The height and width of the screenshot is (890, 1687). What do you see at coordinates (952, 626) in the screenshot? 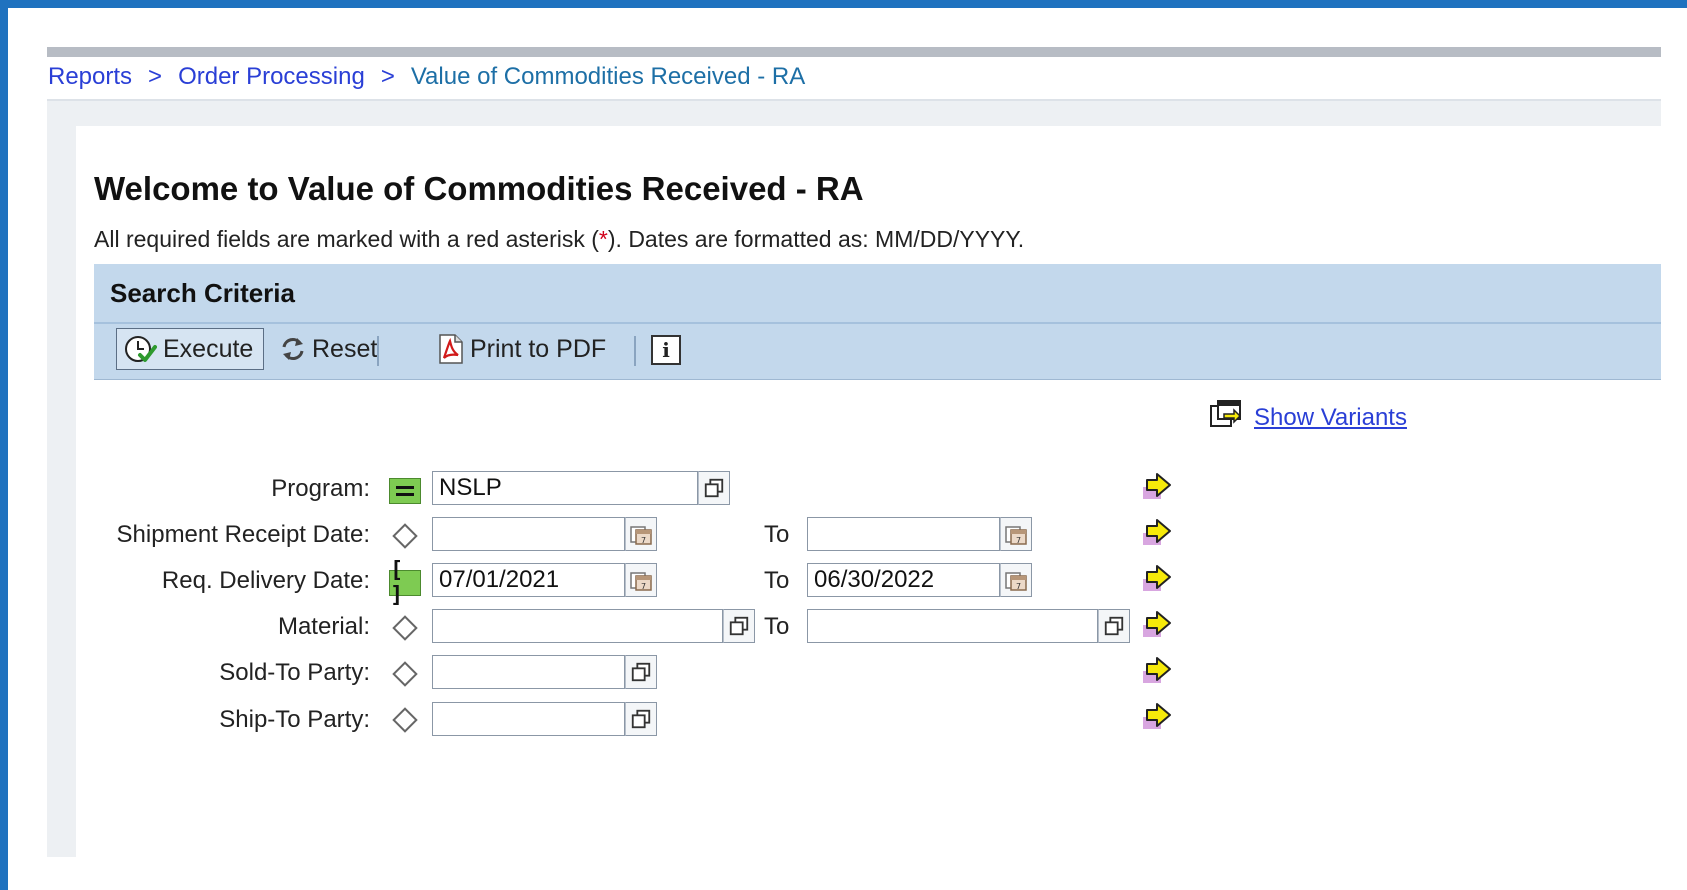
I see `material-to-input` at bounding box center [952, 626].